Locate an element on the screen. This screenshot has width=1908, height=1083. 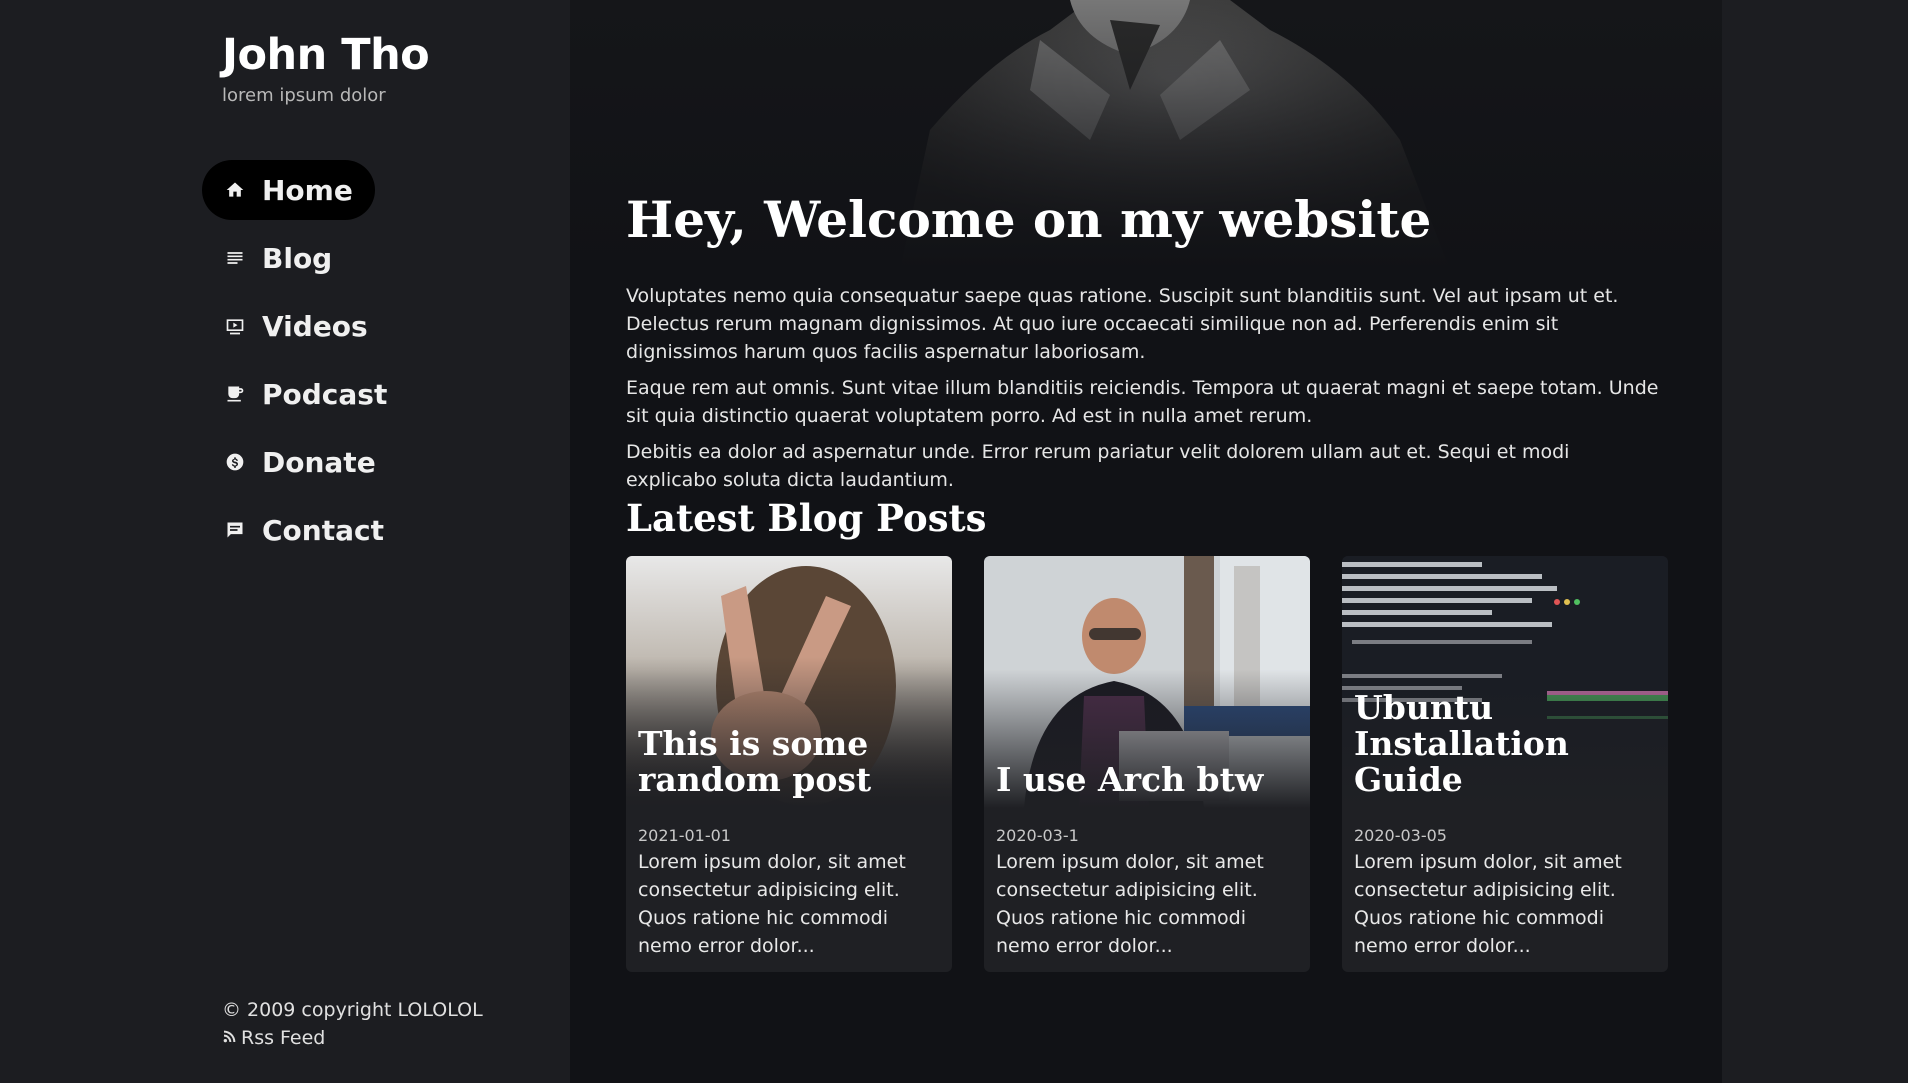
main-nav: Home Blog Videos Podcast Donate Contact is located at coordinates (305, 364).